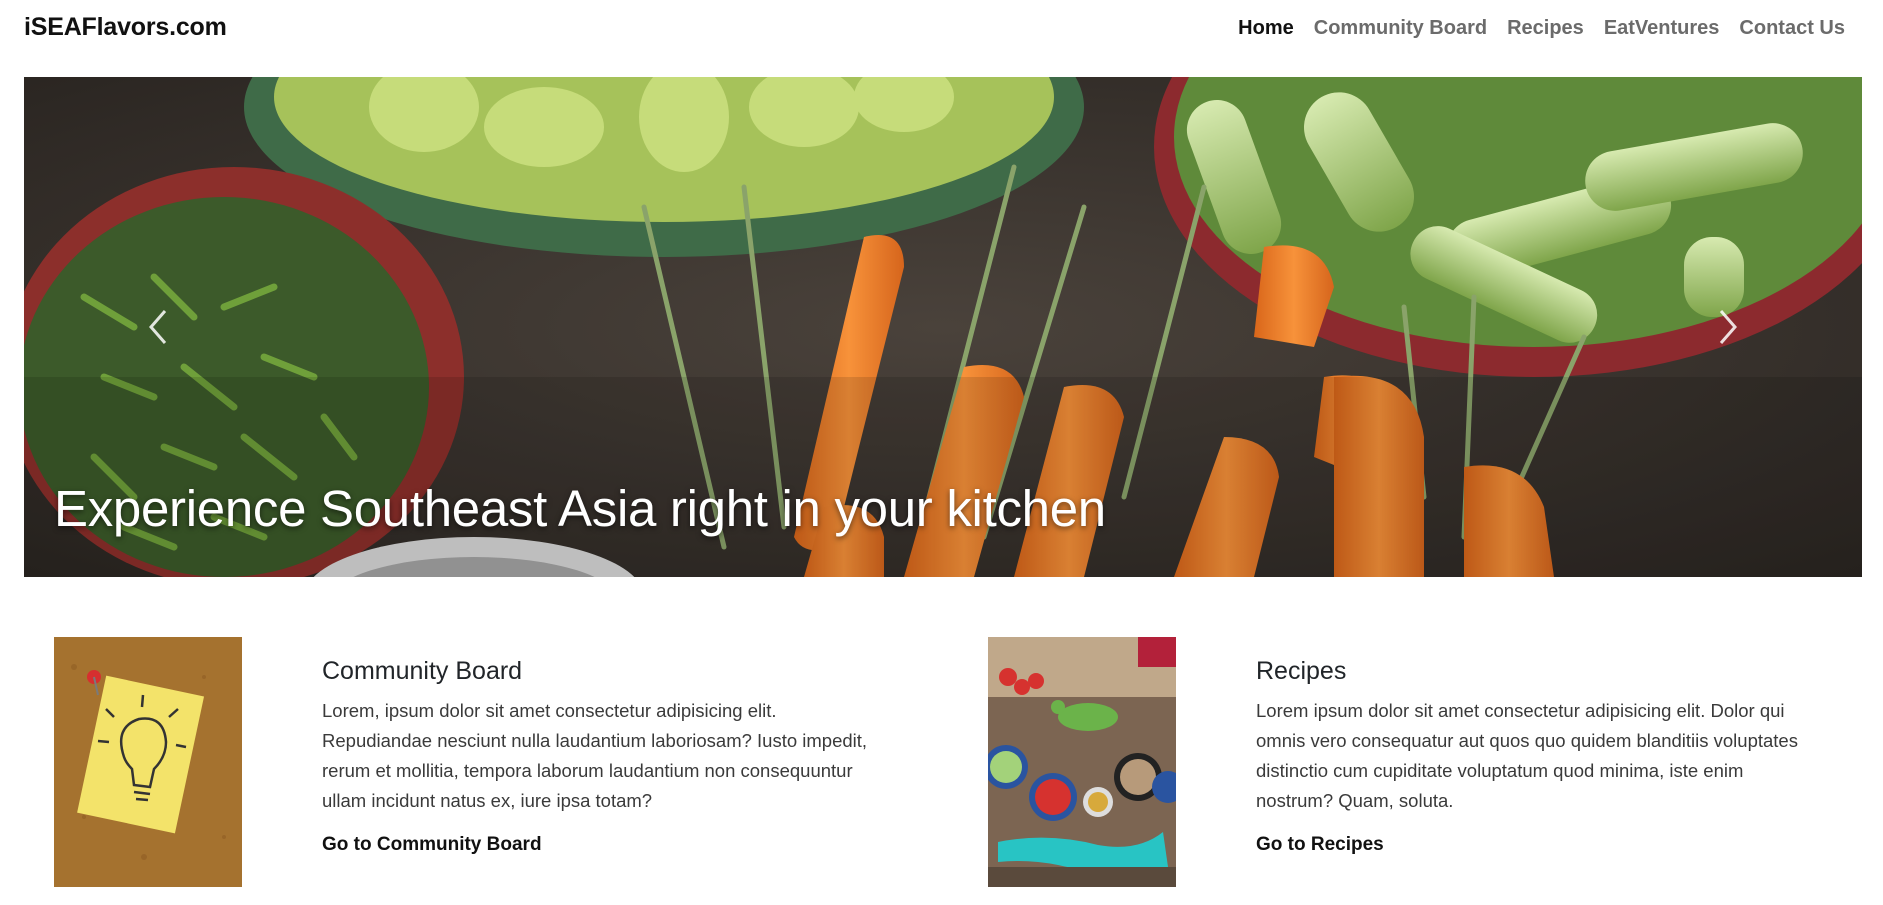 This screenshot has width=1883, height=905. Describe the element at coordinates (1082, 762) in the screenshot. I see `recipes-image` at that location.